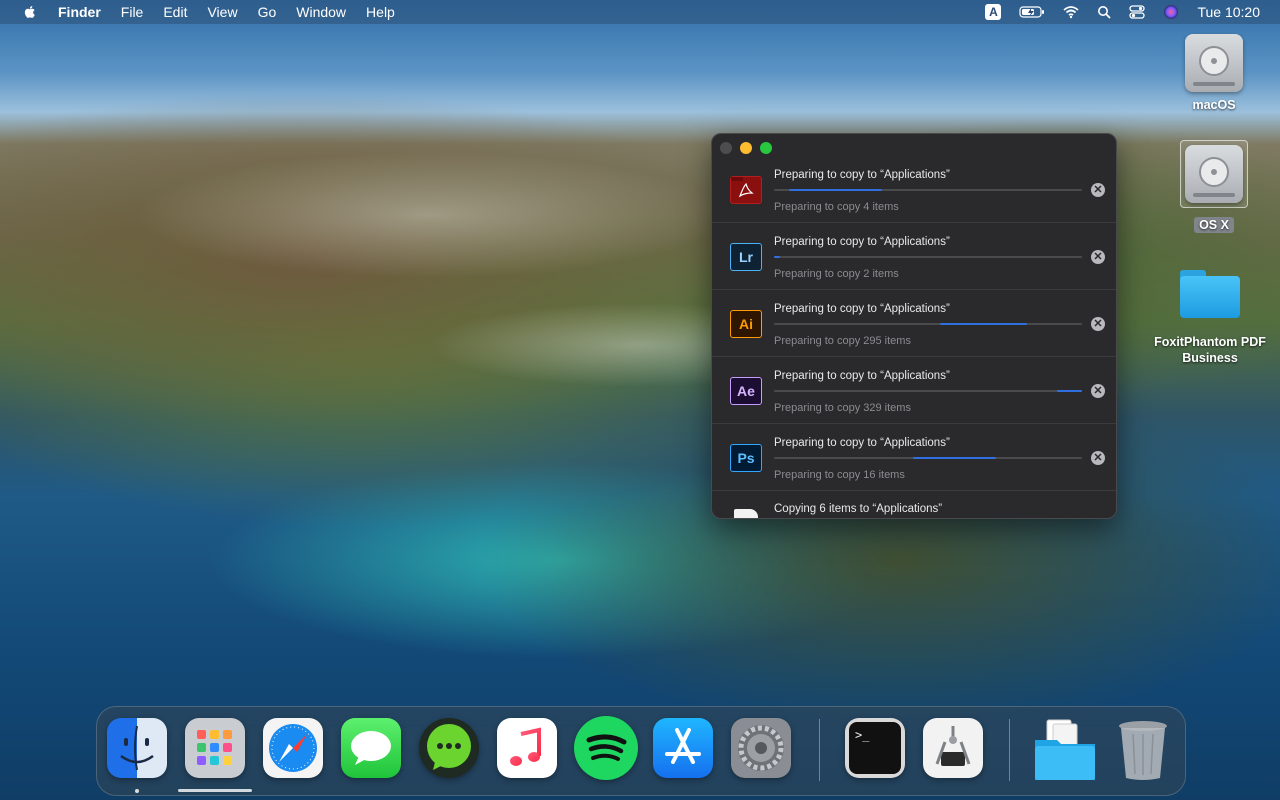 This screenshot has width=1280, height=800. What do you see at coordinates (79, 12) in the screenshot?
I see `app-menu-finder: Finder` at bounding box center [79, 12].